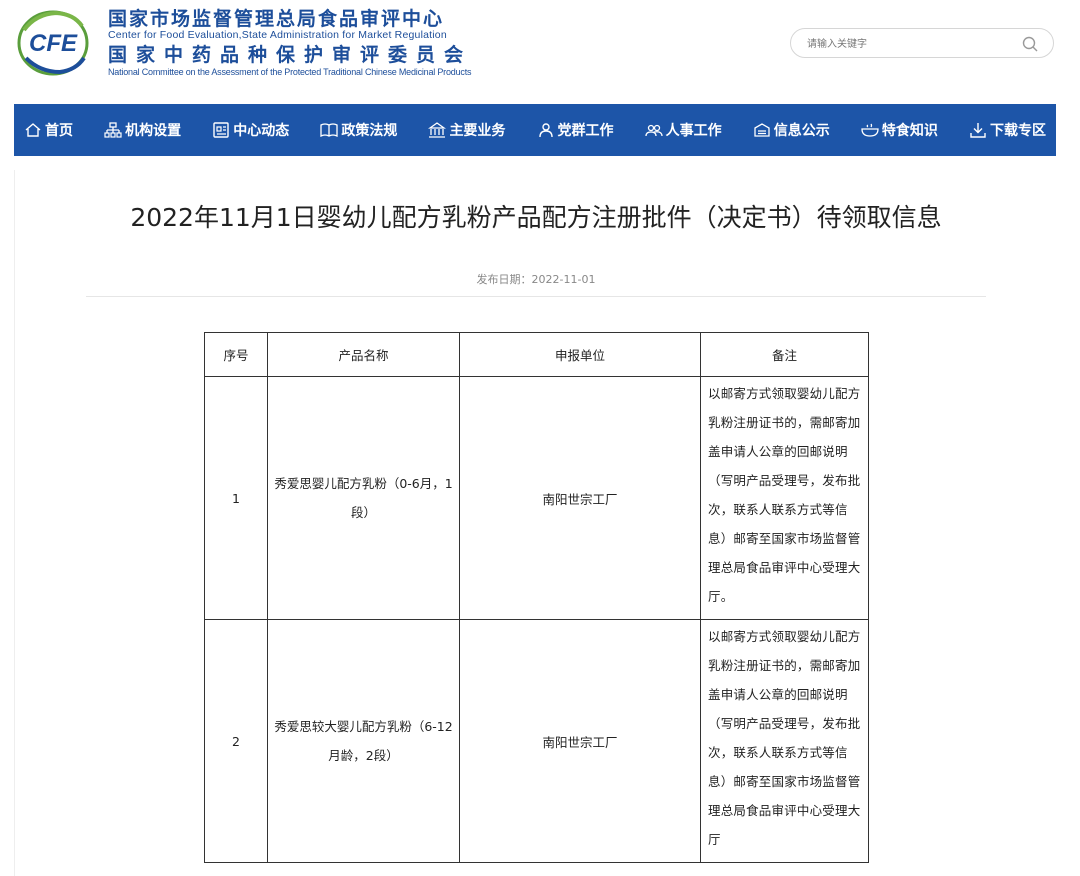 The height and width of the screenshot is (876, 1080). I want to click on cell-product: 秀爱思婴儿配方乳粉（0-6月，1段）, so click(363, 498).